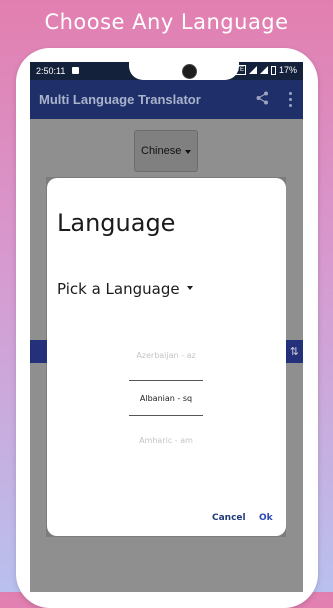 This screenshot has height=608, width=333. Describe the element at coordinates (161, 151) in the screenshot. I see `source-language-value: Chinese` at that location.